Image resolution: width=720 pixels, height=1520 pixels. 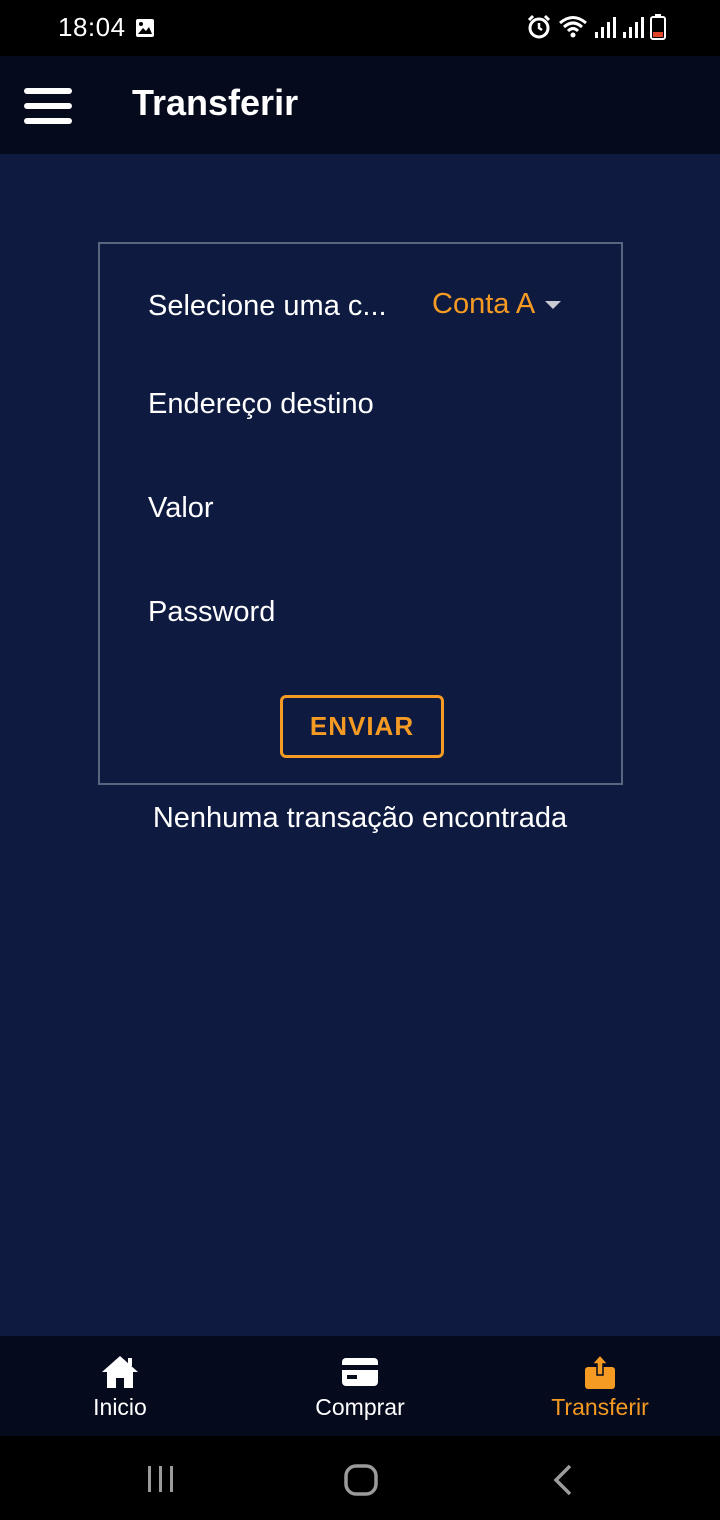 I want to click on wifi-icon, so click(x=573, y=29).